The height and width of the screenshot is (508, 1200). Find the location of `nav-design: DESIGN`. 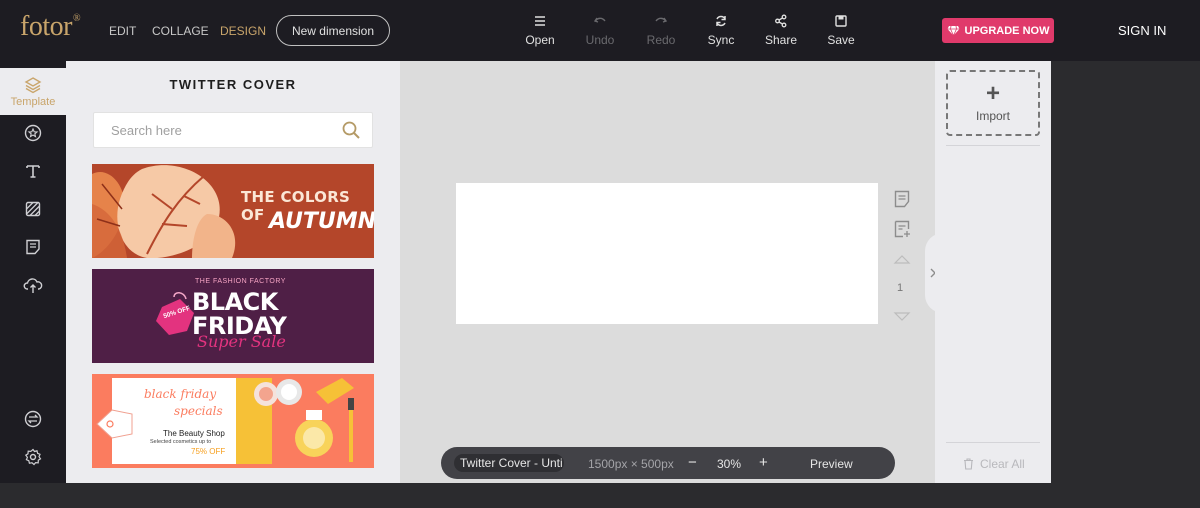

nav-design: DESIGN is located at coordinates (243, 31).